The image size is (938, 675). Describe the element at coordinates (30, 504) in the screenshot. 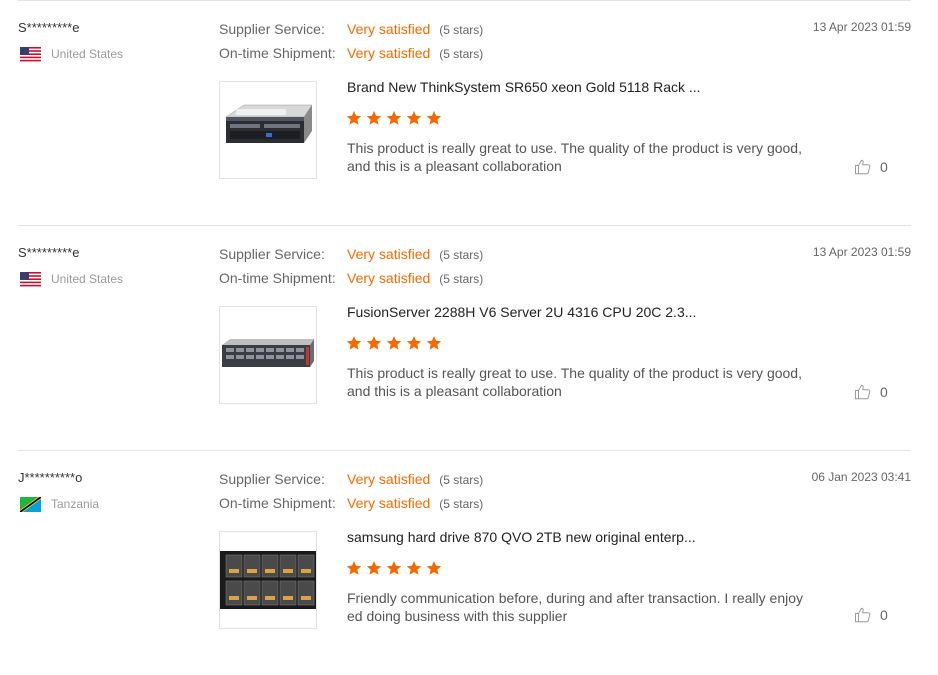

I see `tanzania-flag-icon` at that location.